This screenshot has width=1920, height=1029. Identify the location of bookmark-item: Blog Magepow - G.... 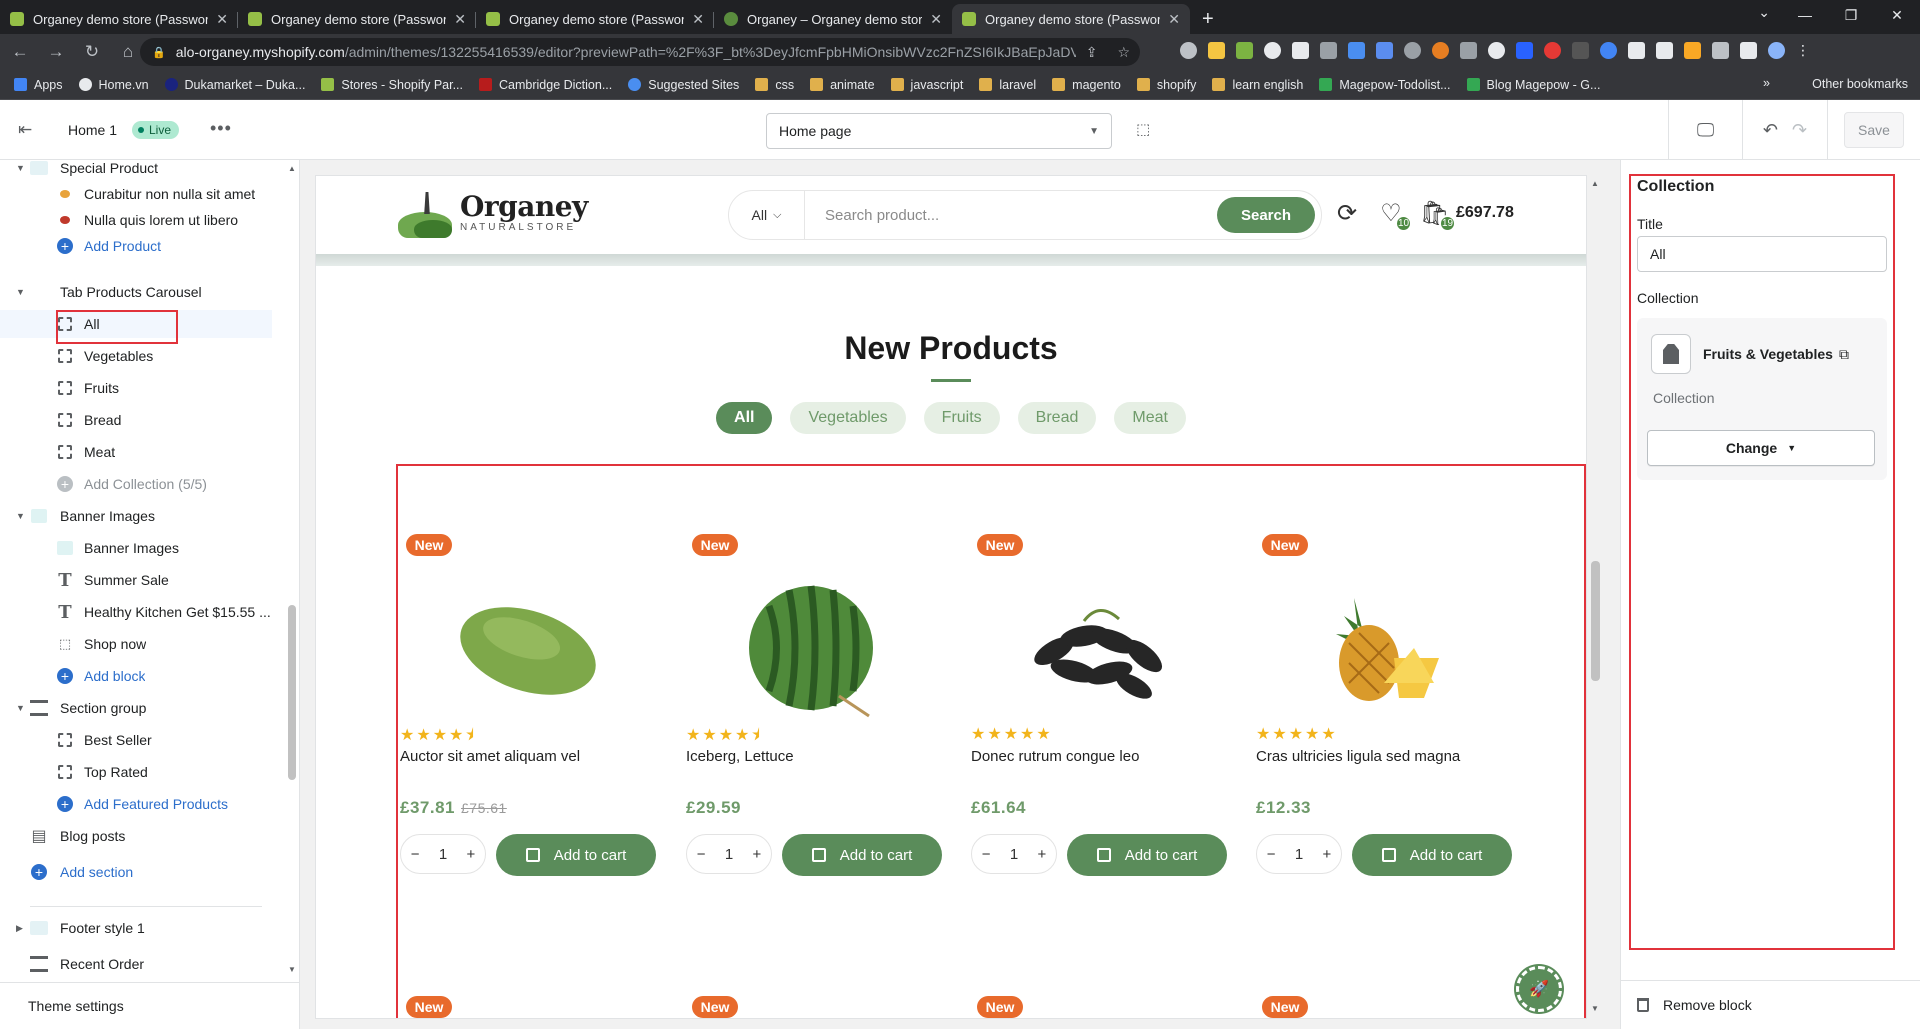
(1533, 85).